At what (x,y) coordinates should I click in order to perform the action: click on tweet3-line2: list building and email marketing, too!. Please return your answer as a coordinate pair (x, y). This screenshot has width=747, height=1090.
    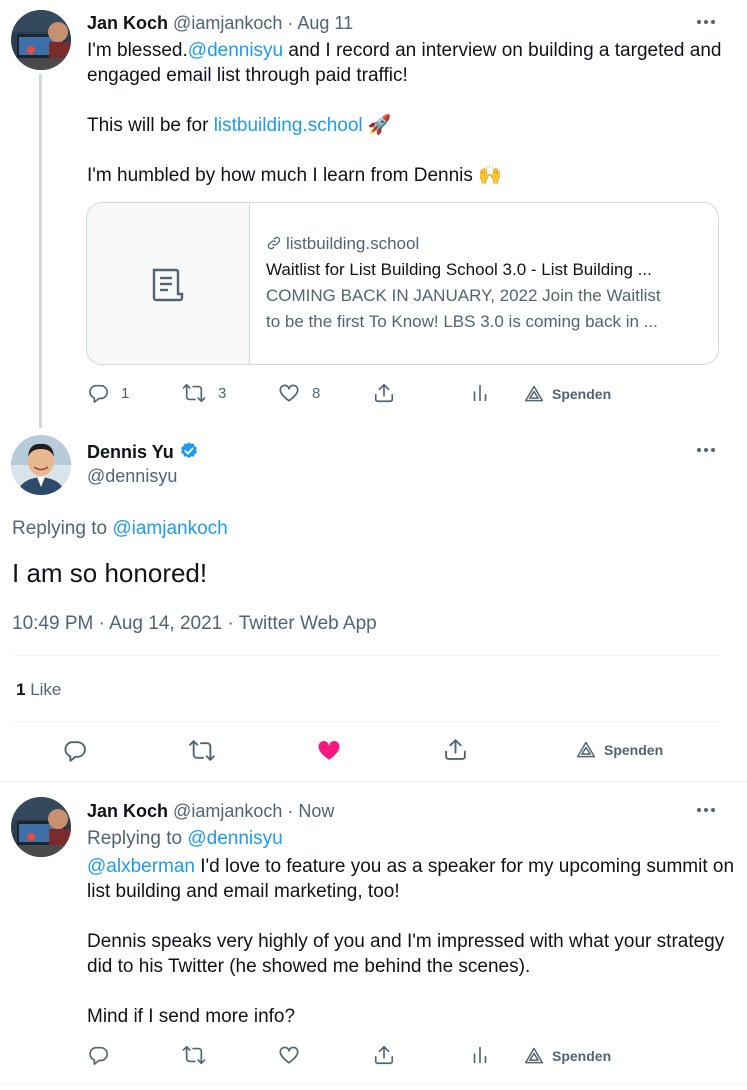
    Looking at the image, I should click on (243, 891).